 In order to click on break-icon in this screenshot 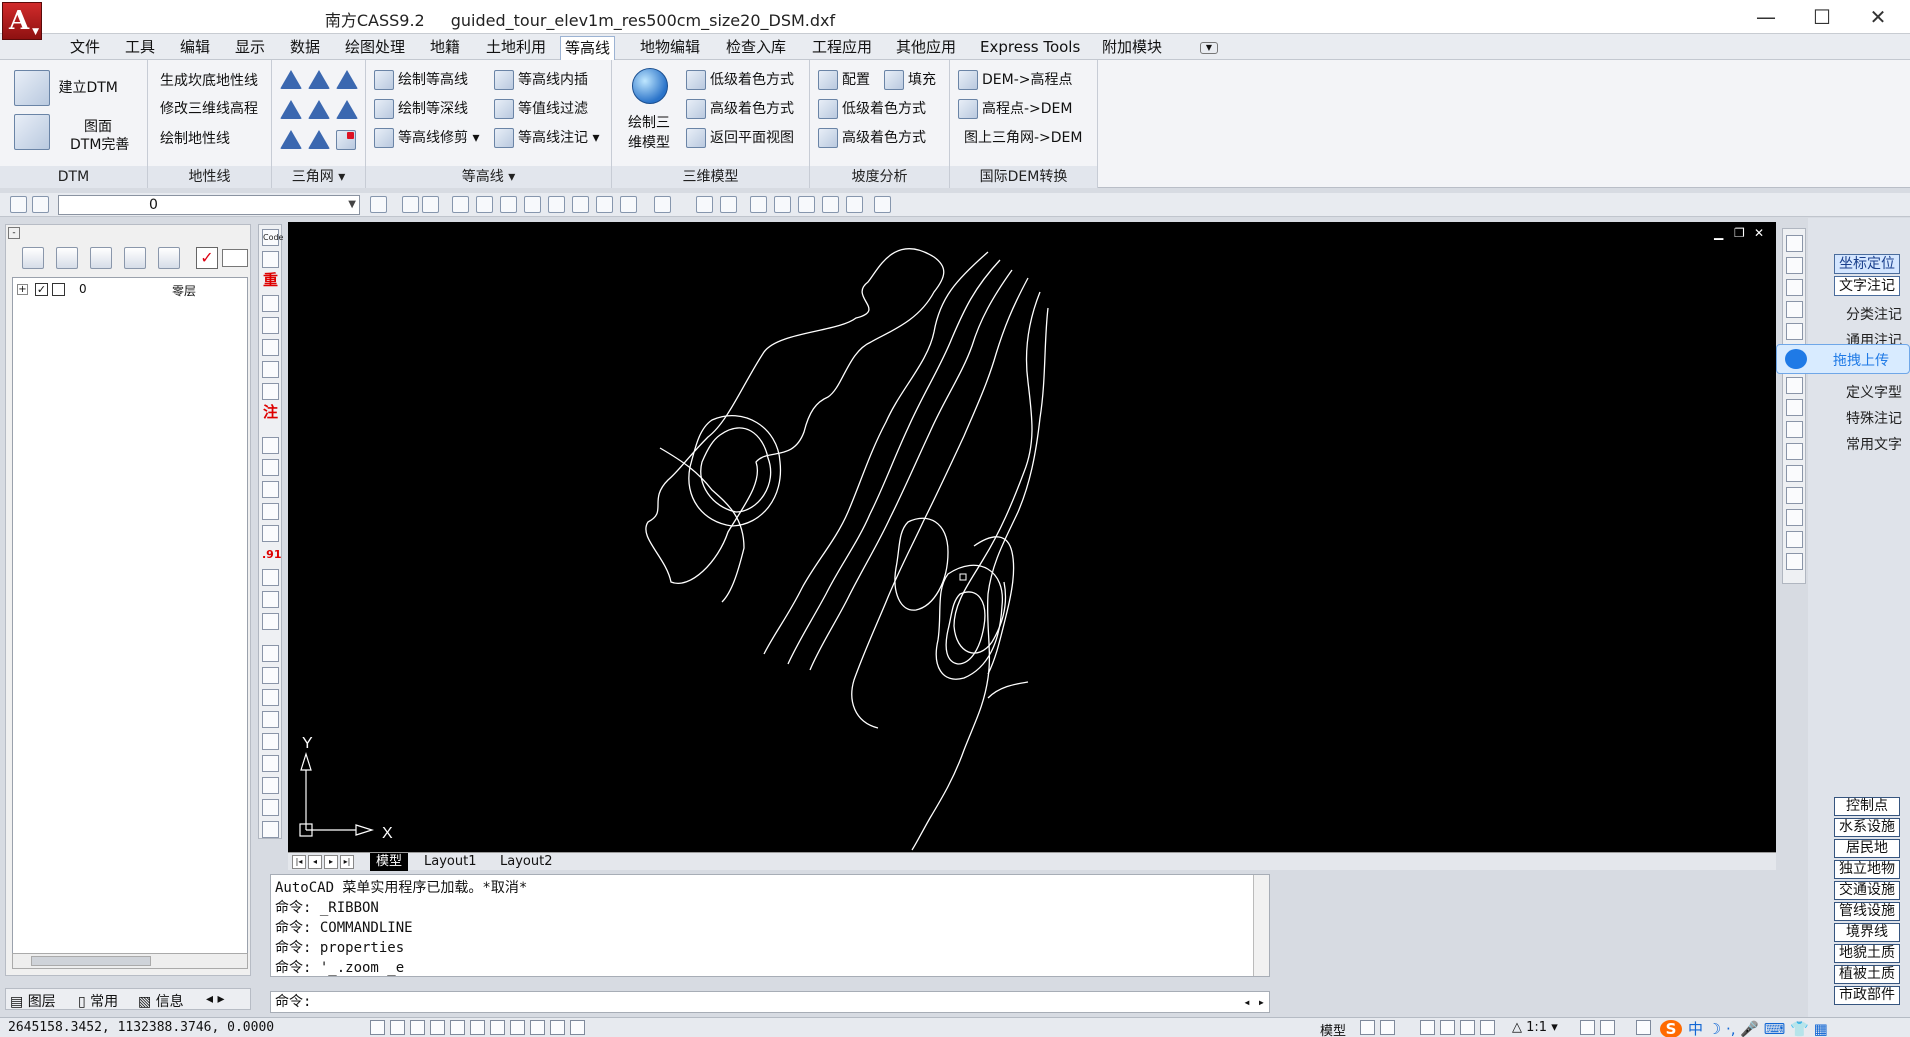, I will do `click(1794, 495)`.